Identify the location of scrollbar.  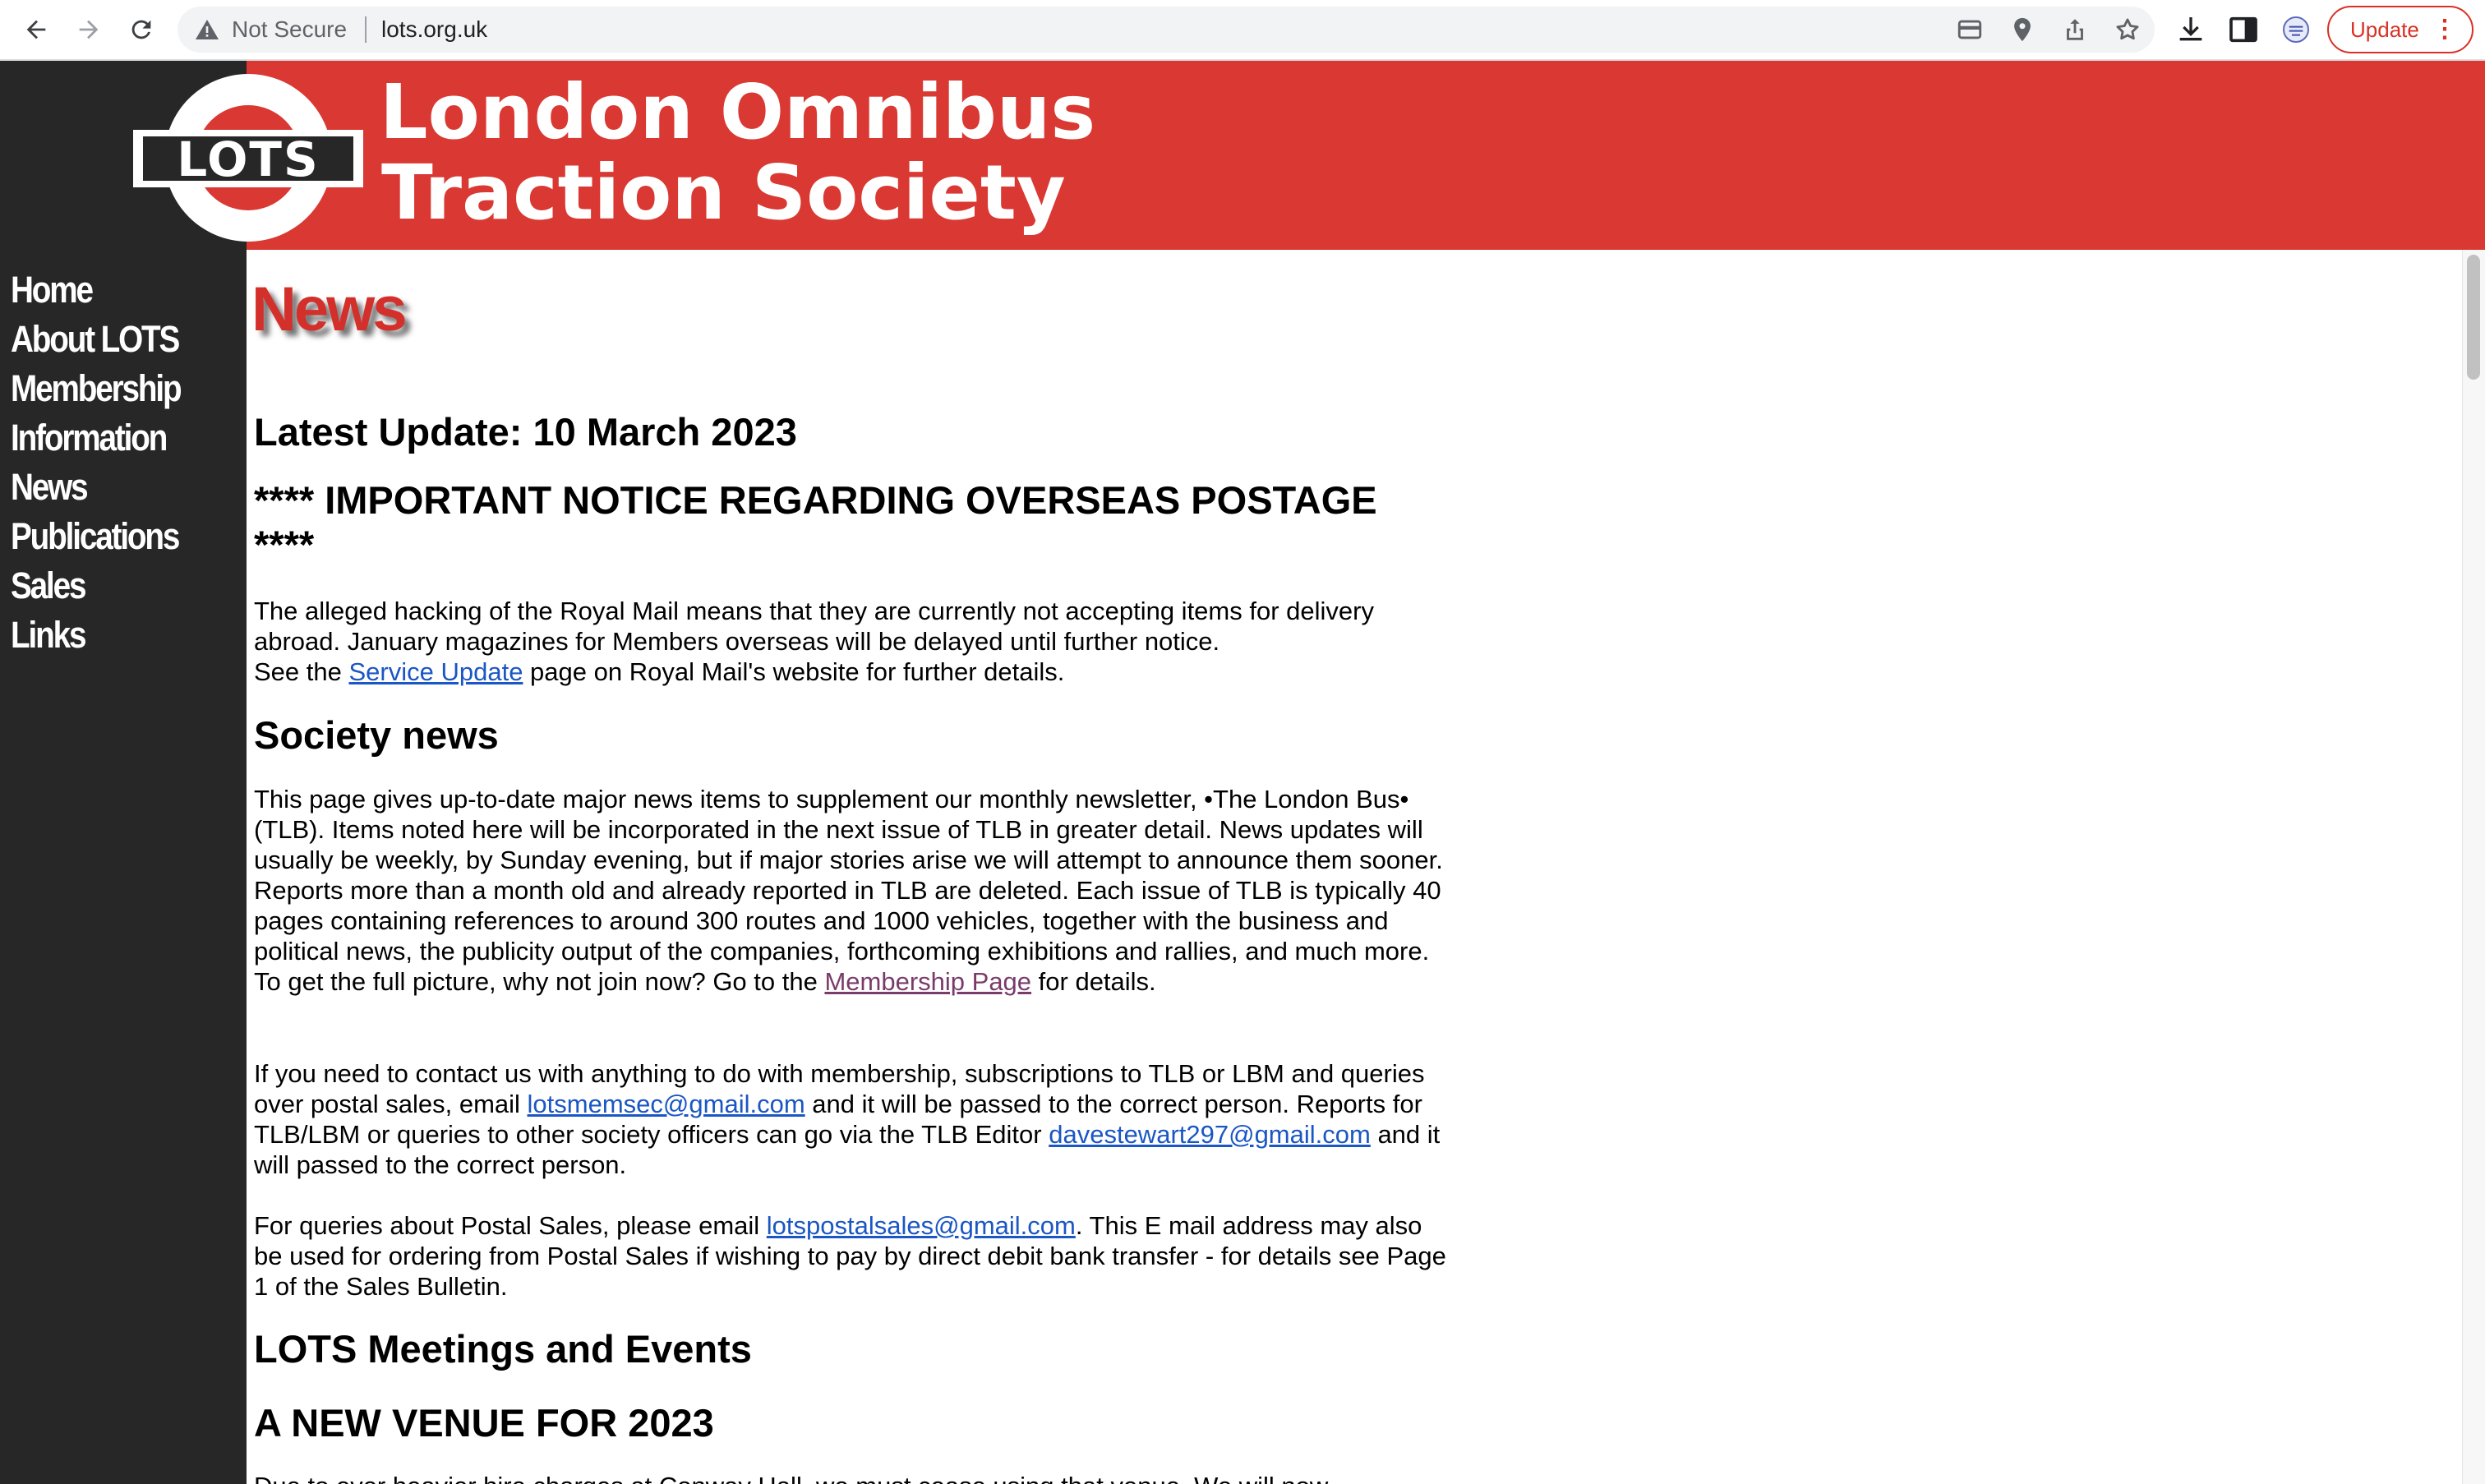
(2473, 867).